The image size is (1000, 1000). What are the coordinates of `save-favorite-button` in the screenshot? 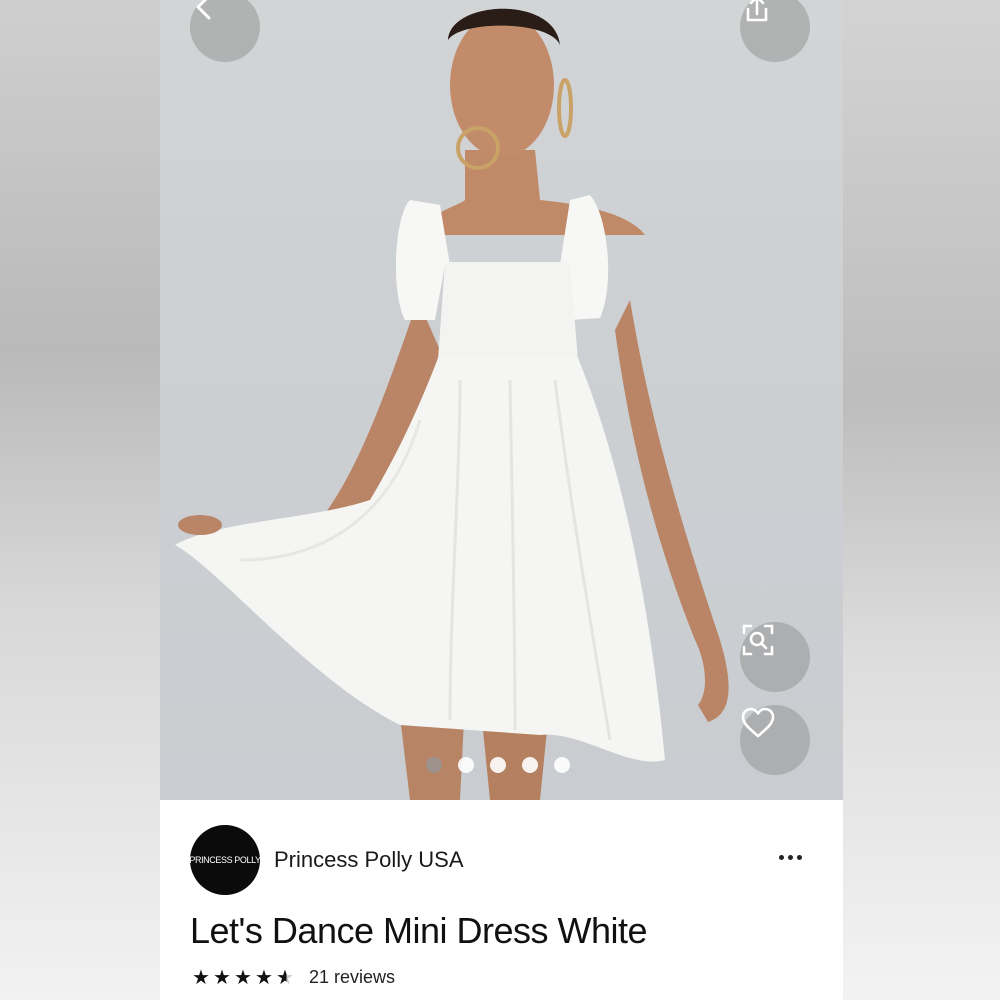 It's located at (775, 740).